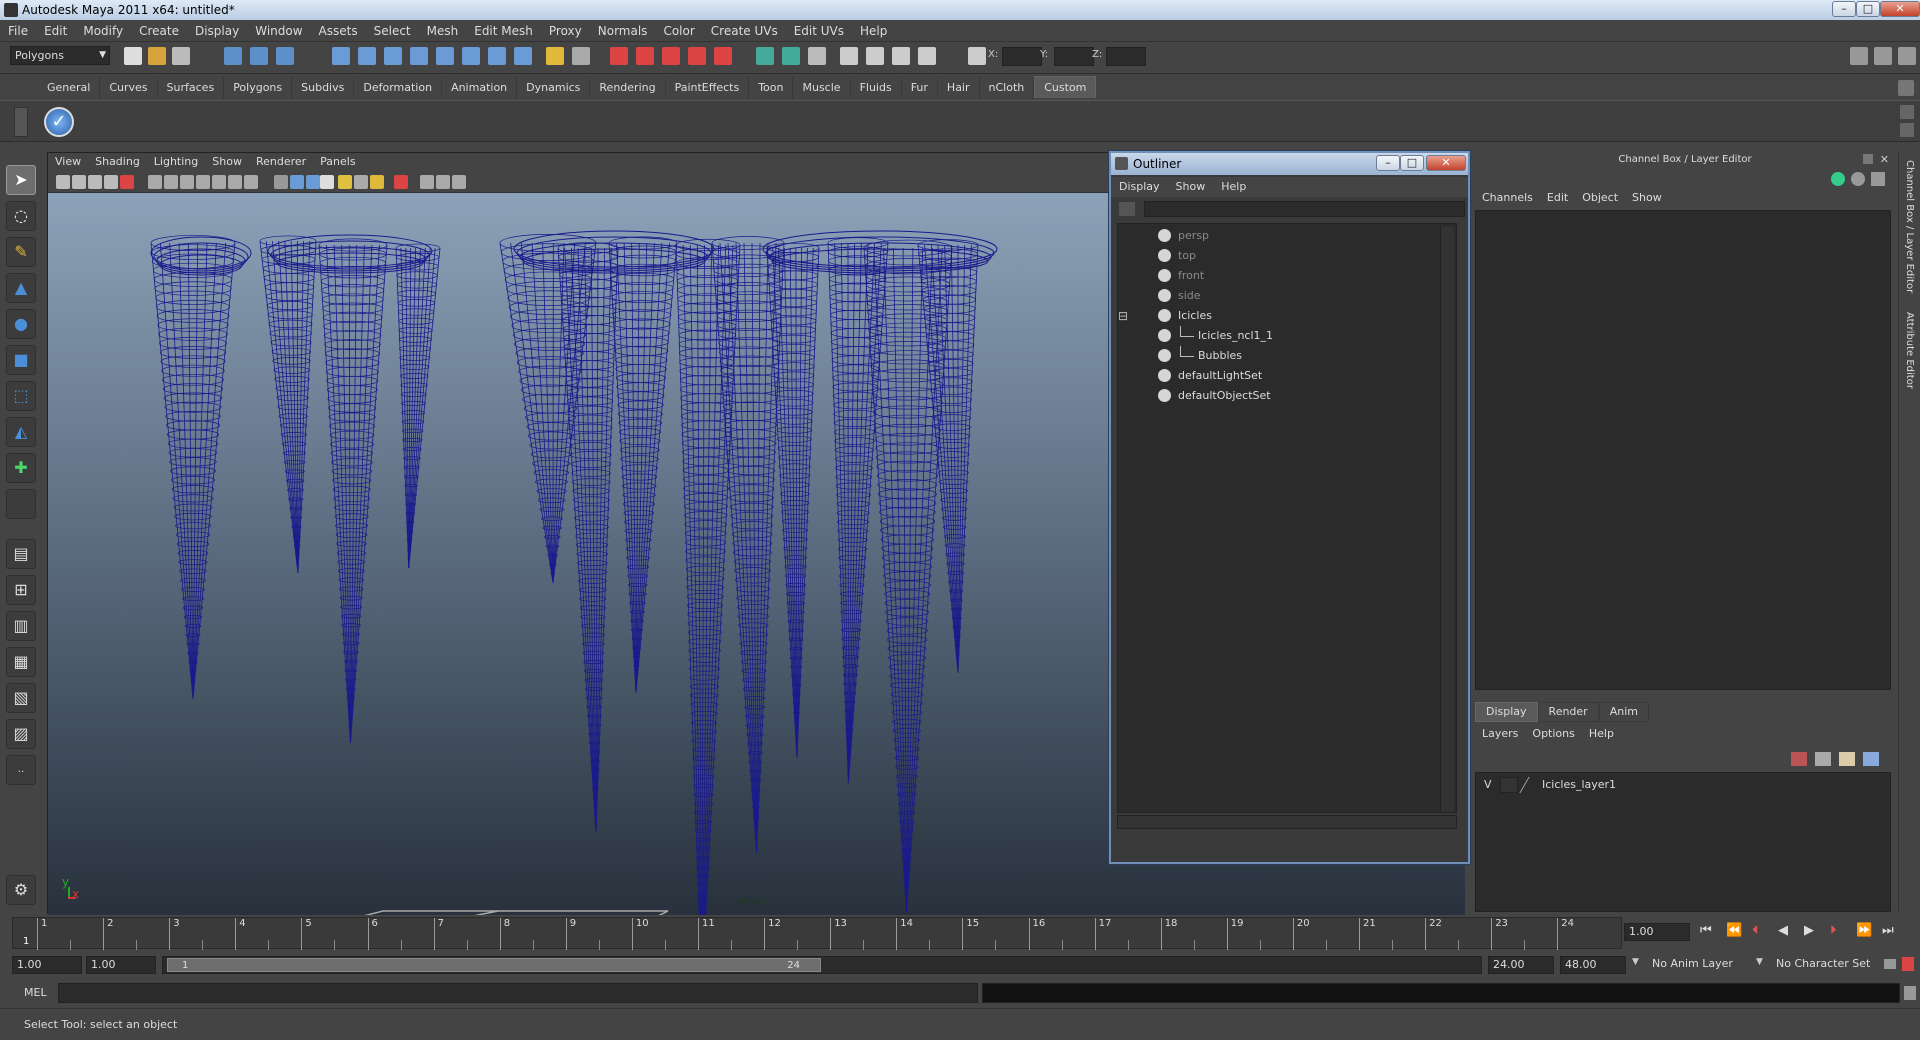 This screenshot has width=1920, height=1040. What do you see at coordinates (1287, 256) in the screenshot?
I see `outliner-item-top: top` at bounding box center [1287, 256].